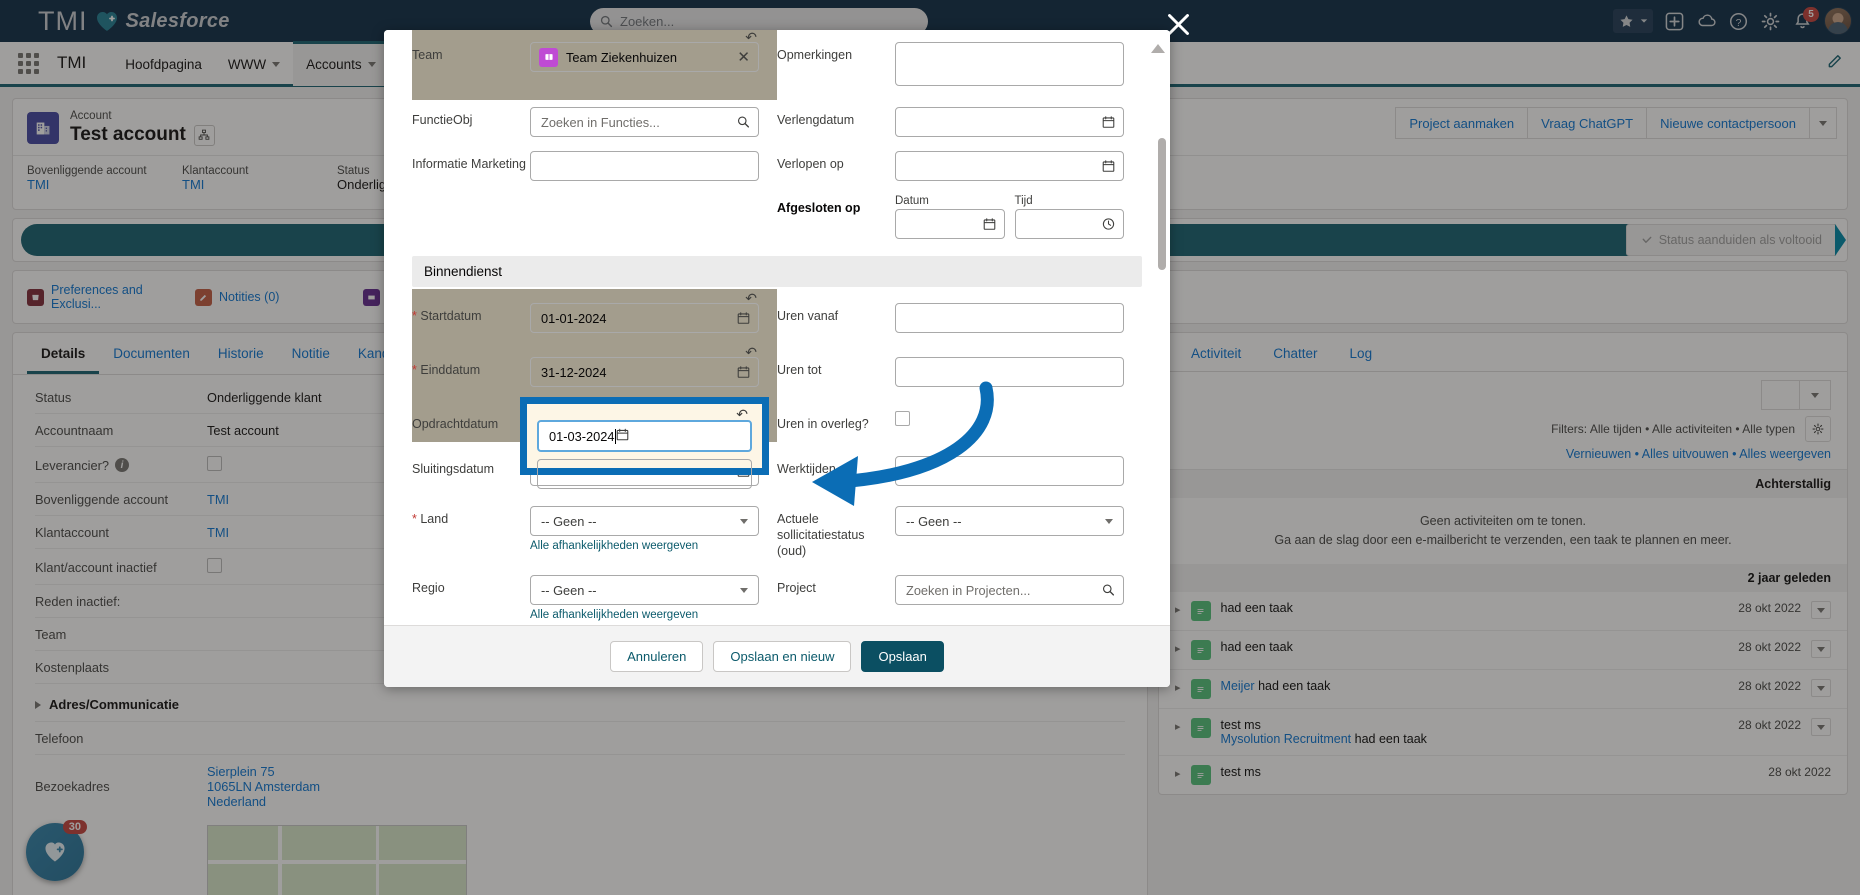 Image resolution: width=1860 pixels, height=895 pixels. What do you see at coordinates (782, 656) in the screenshot?
I see `save-and-new-button: Opslaan en nieuw` at bounding box center [782, 656].